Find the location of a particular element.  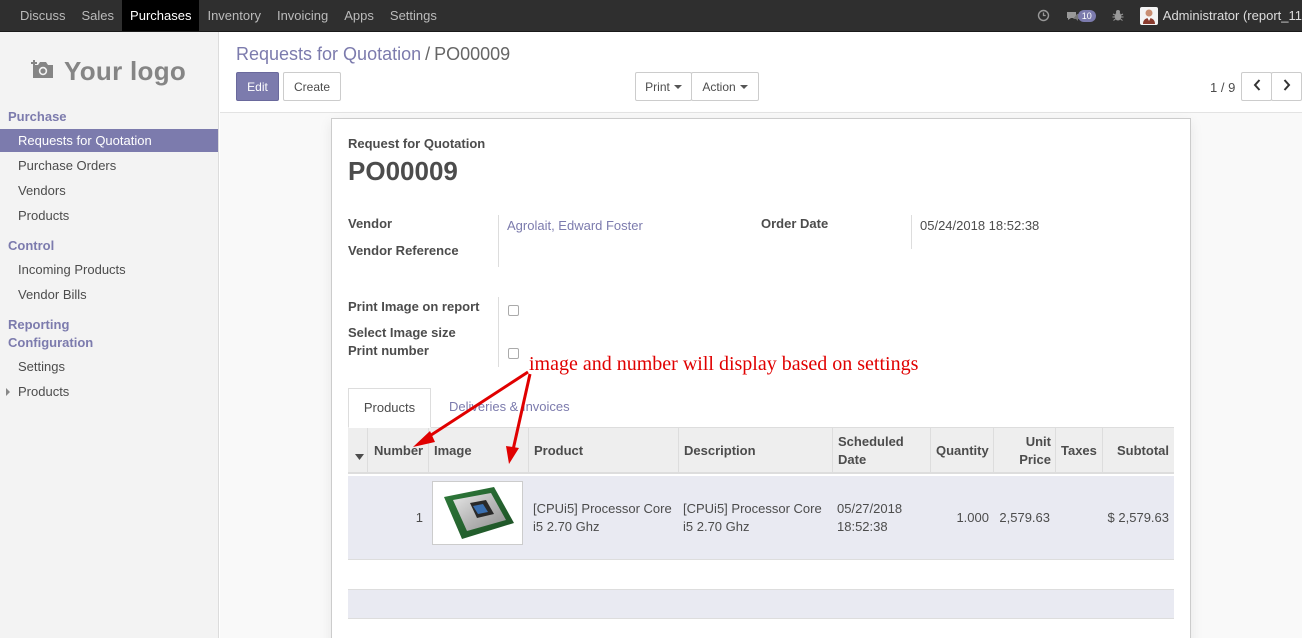

user-menu: Administrator (report_11 is located at coordinates (1220, 15).